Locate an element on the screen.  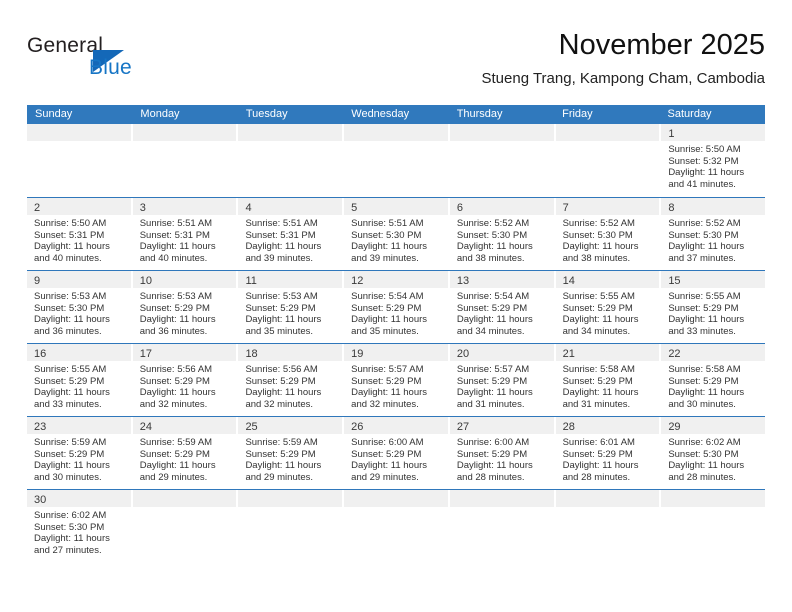
day-number-band: 13 is located at coordinates (501, 279).